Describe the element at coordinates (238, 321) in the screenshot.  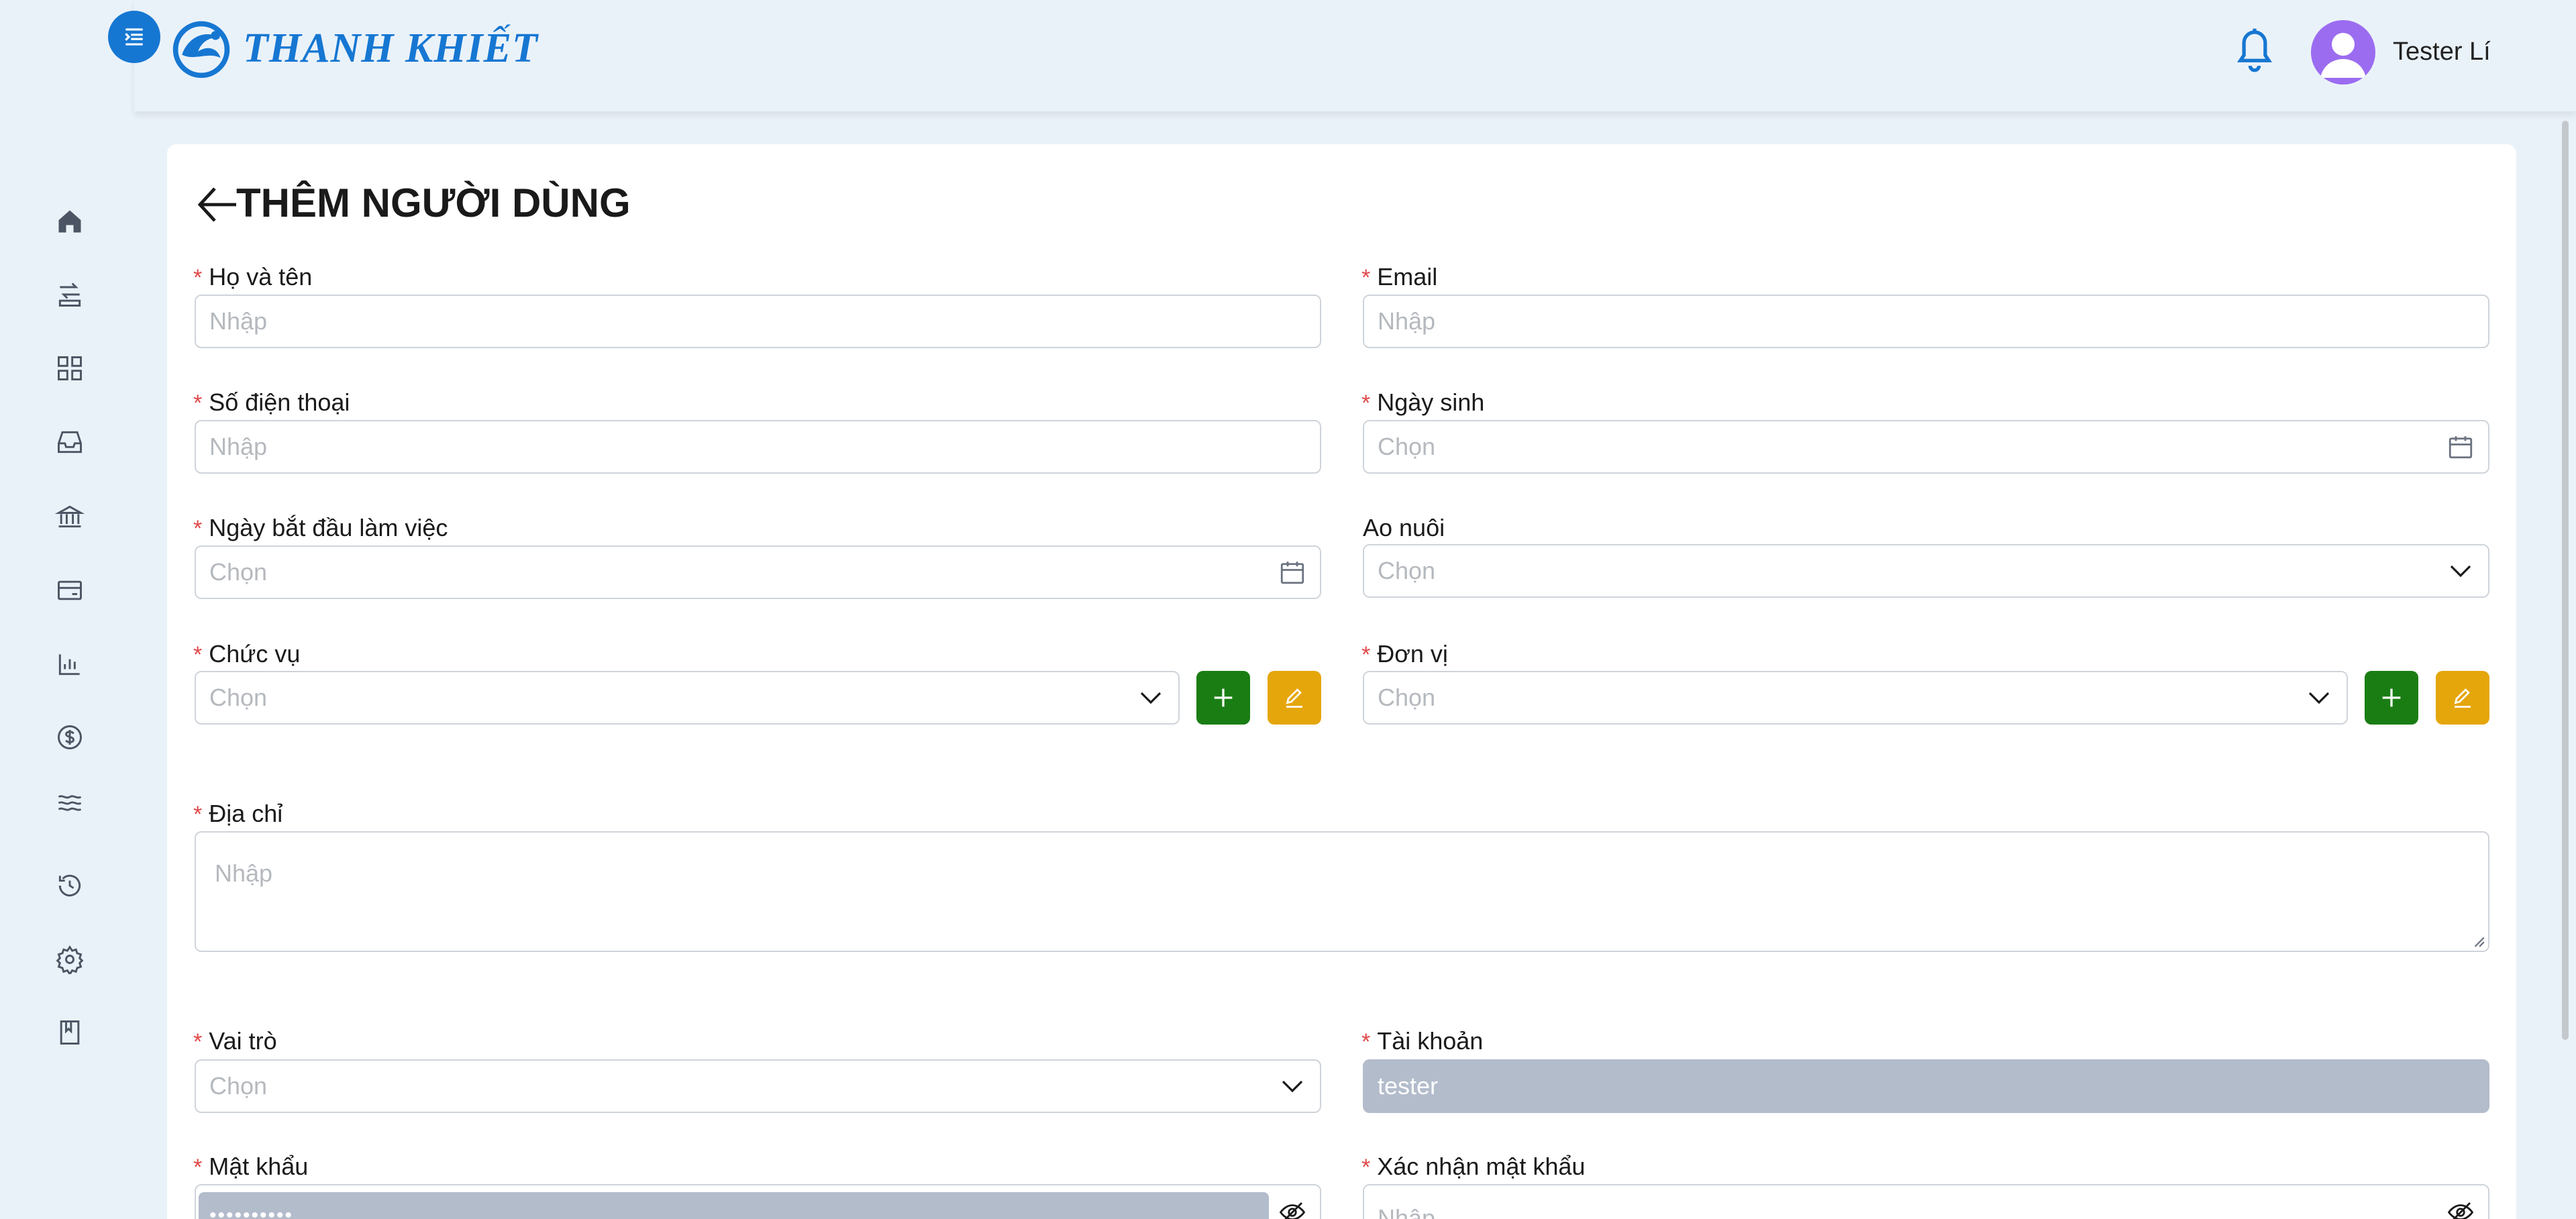
I see `full-name-placeholder: Nhập` at that location.